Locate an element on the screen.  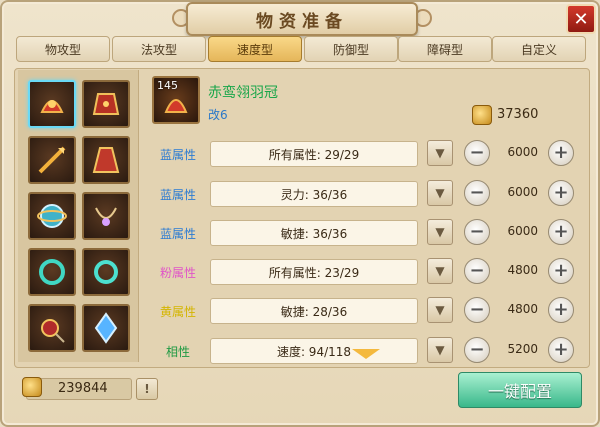
necklace-icon is located at coordinates (106, 216).